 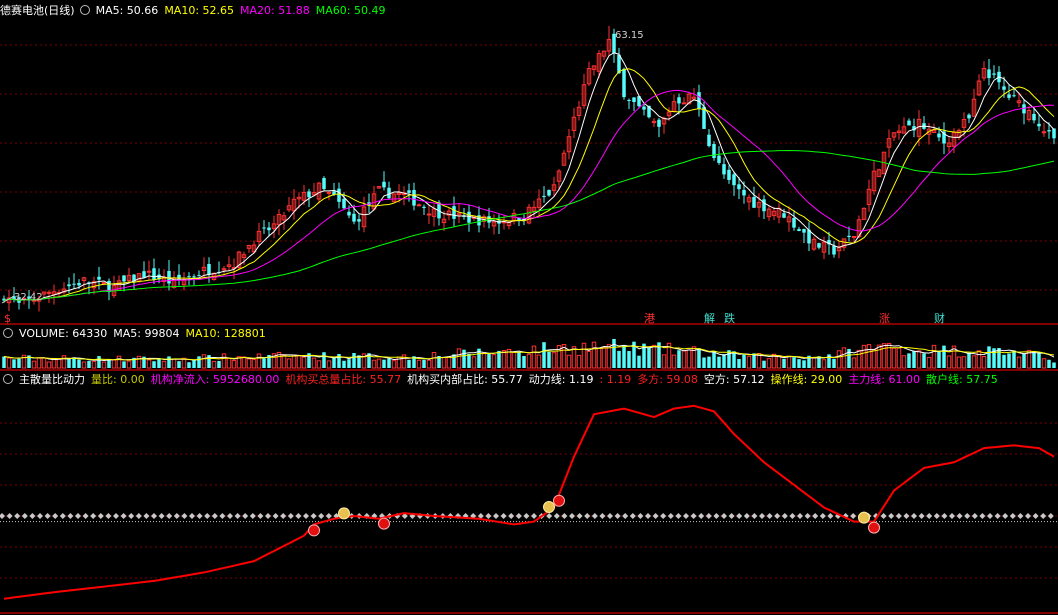 What do you see at coordinates (37, 10) in the screenshot?
I see `stock-title: 德赛电池(日线)` at bounding box center [37, 10].